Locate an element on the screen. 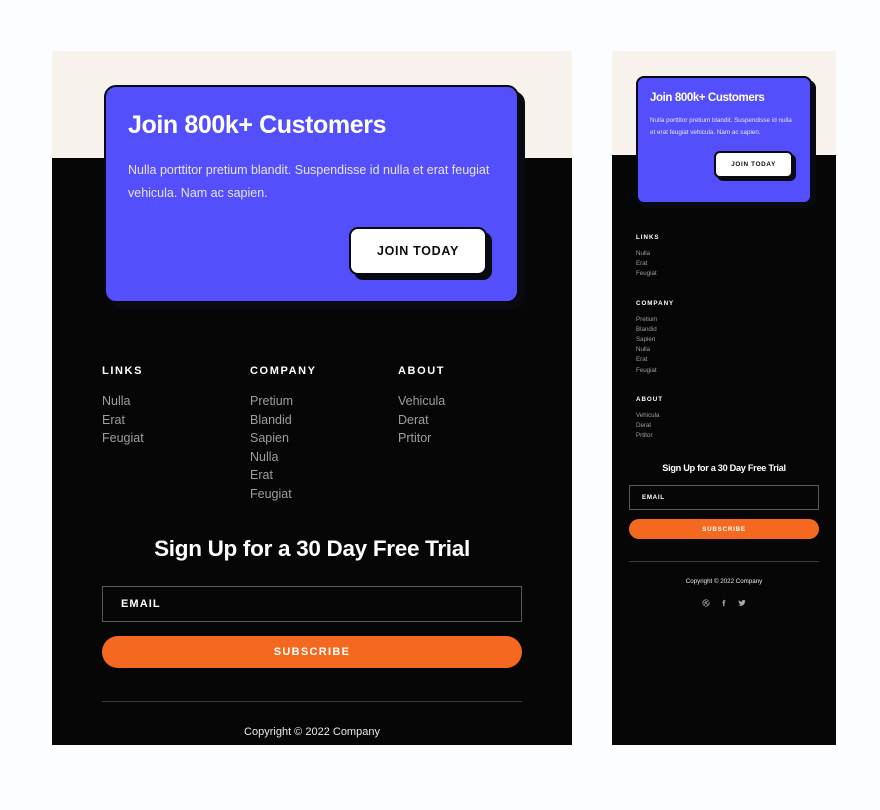 This screenshot has width=880, height=810. twitter-icon is located at coordinates (742, 603).